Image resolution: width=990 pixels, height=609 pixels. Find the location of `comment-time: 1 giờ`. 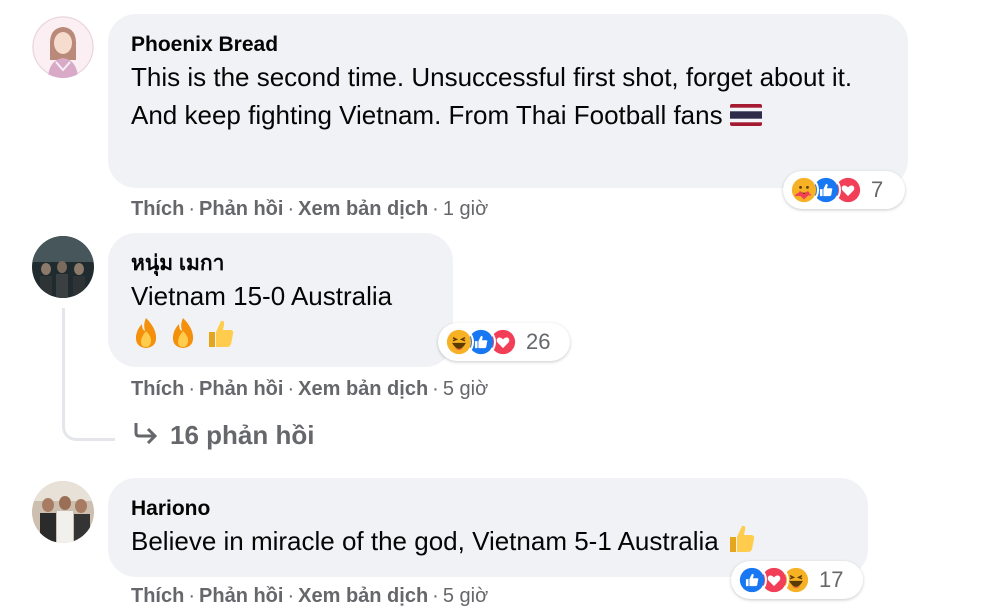

comment-time: 1 giờ is located at coordinates (465, 209).